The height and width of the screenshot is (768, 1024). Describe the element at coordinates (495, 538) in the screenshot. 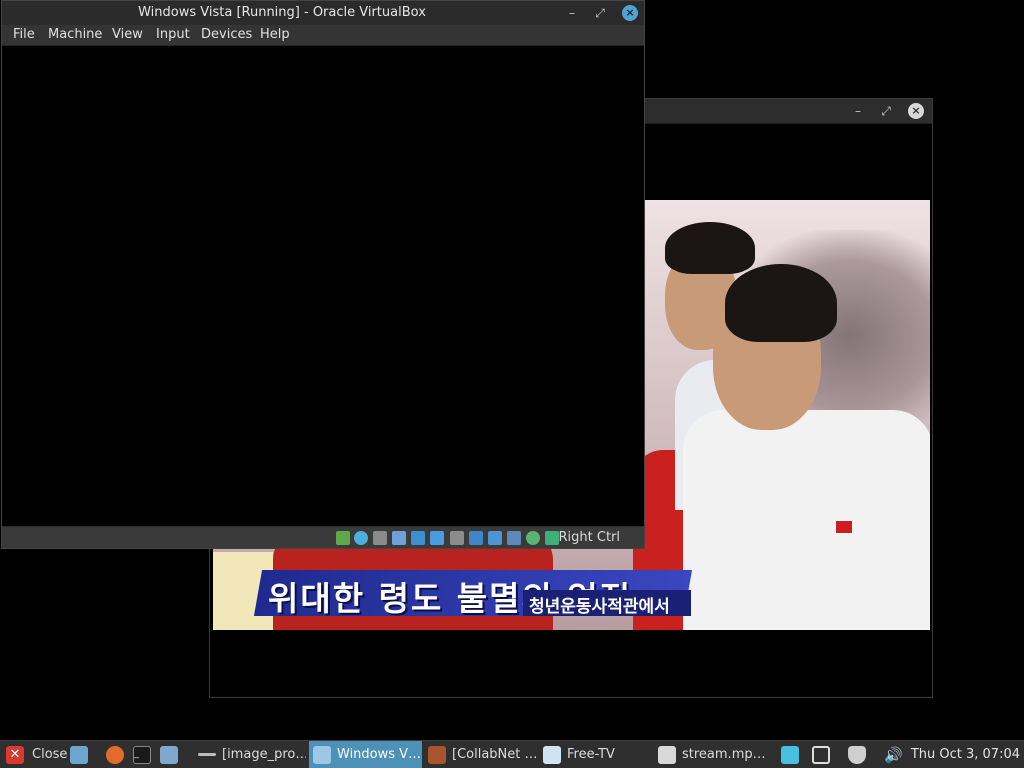

I see `video-capture-icon` at that location.